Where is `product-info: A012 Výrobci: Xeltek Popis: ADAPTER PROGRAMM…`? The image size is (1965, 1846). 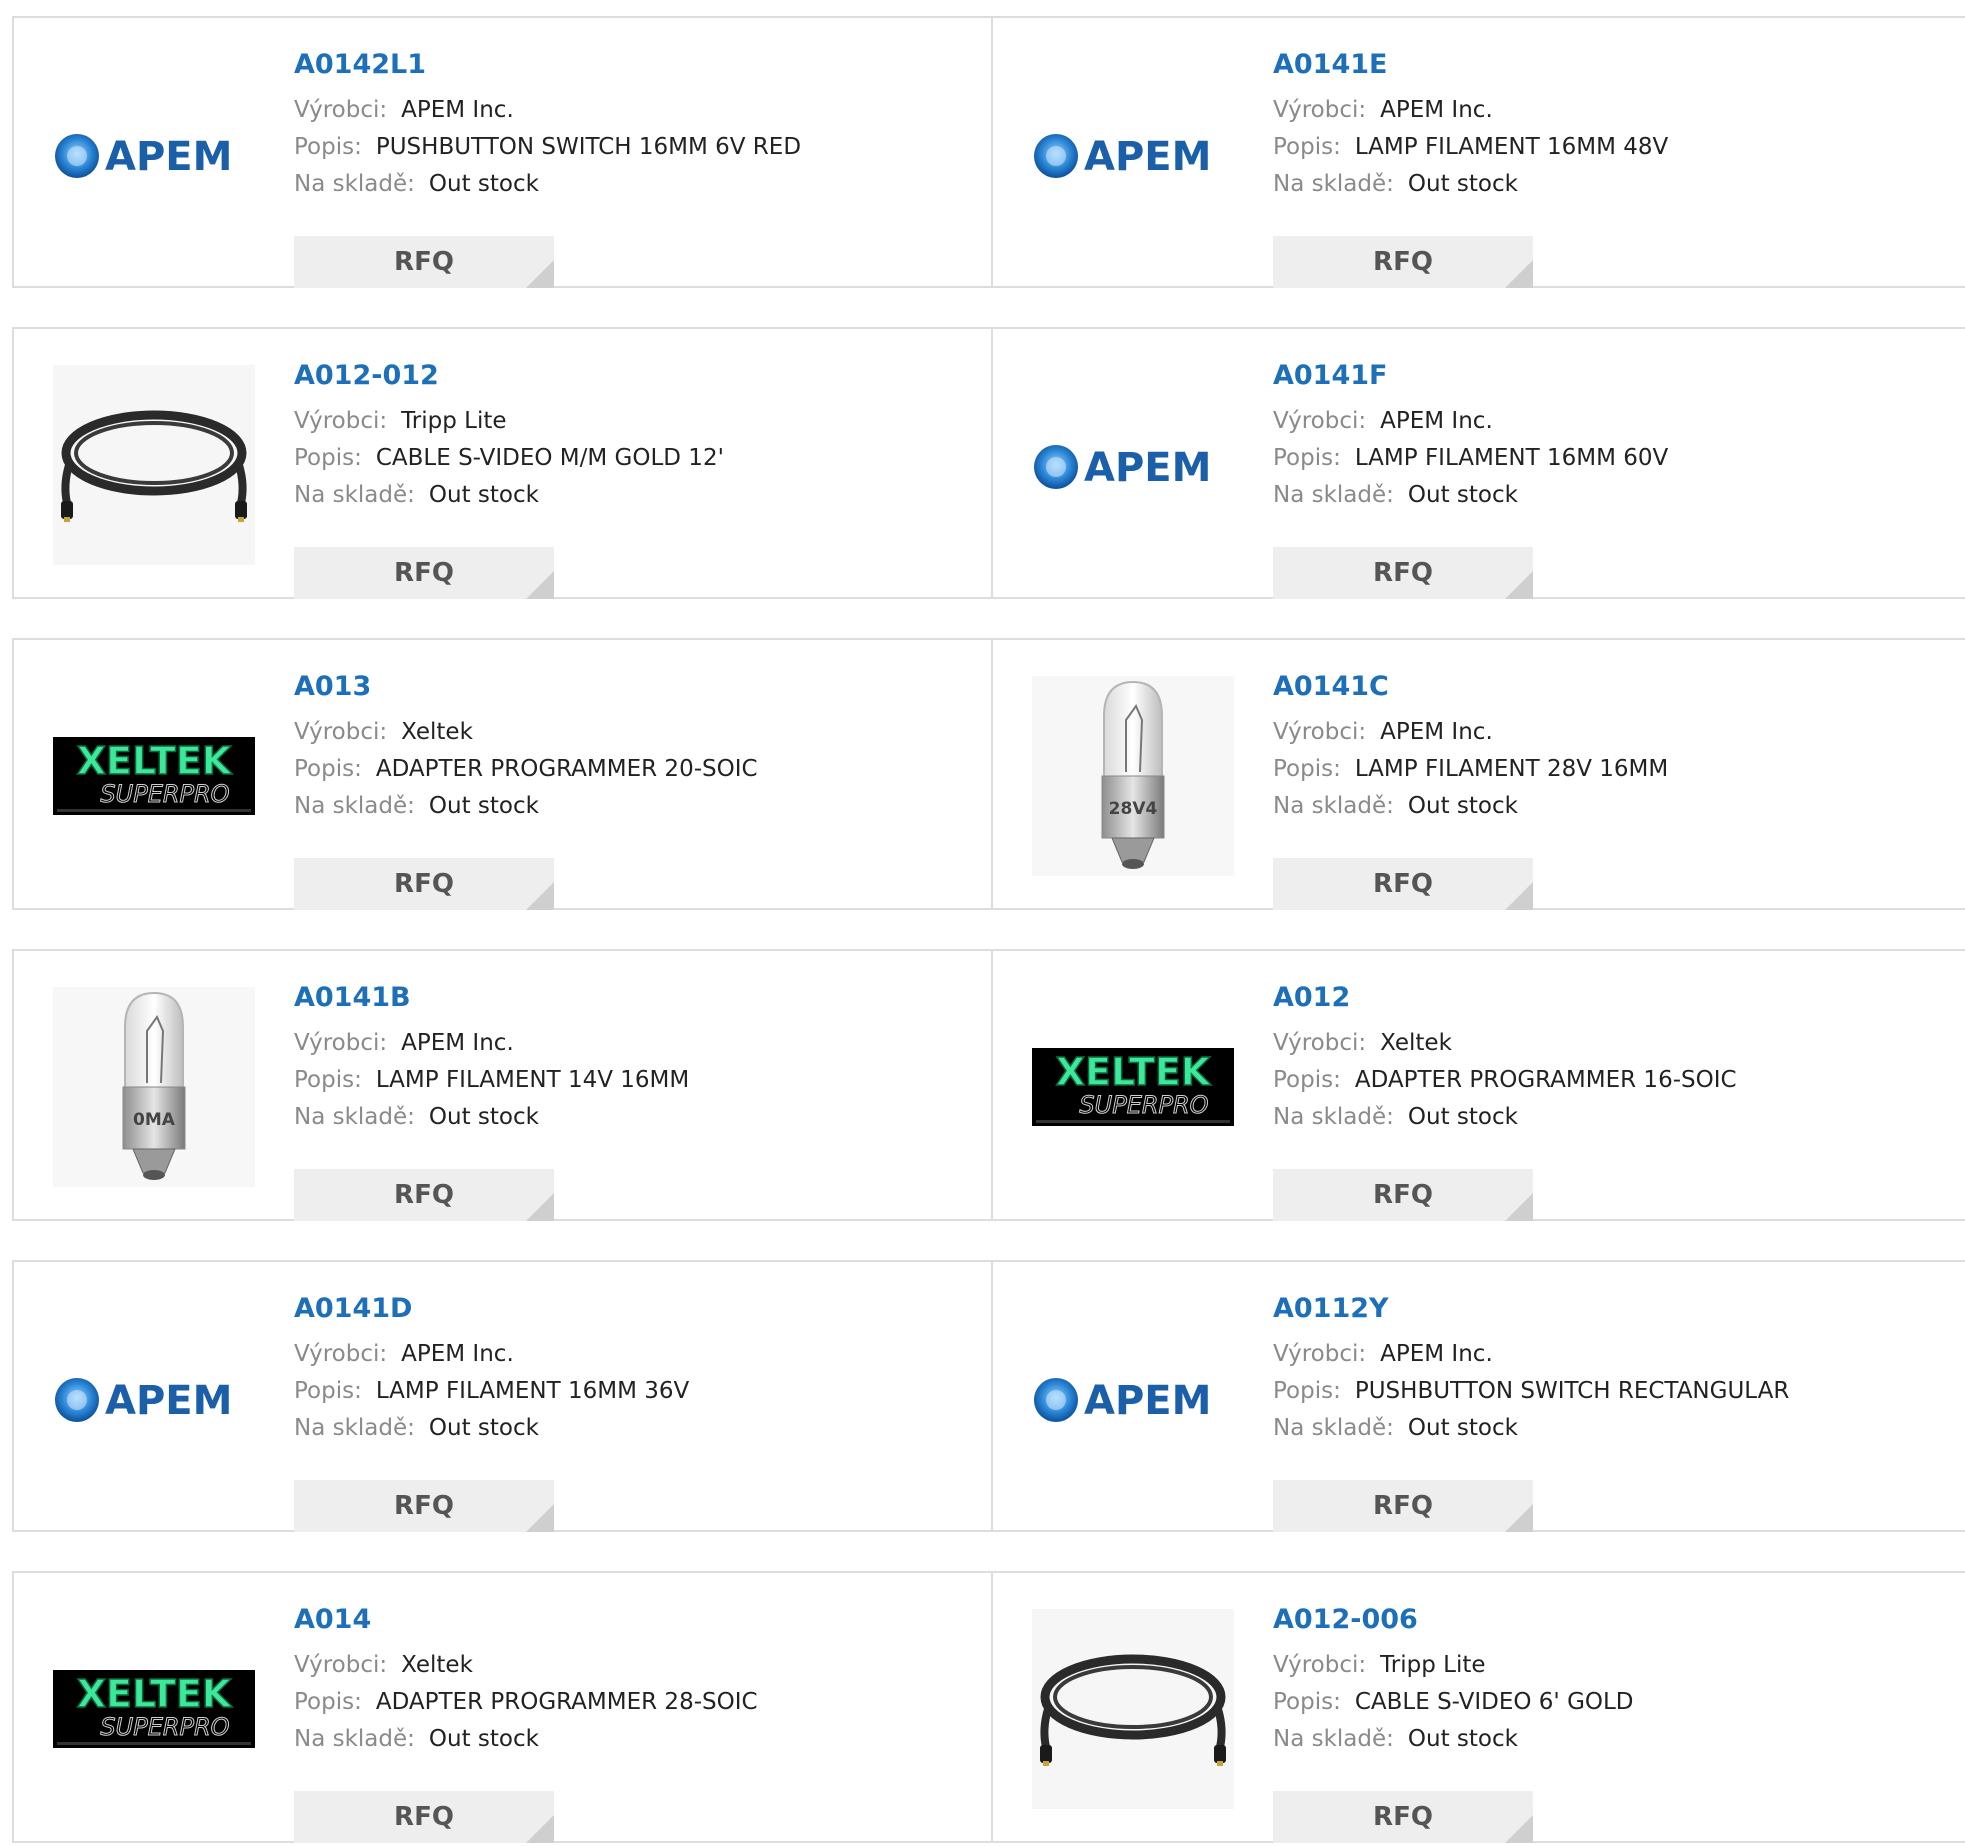 product-info: A012 Výrobci: Xeltek Popis: ADAPTER PROGRAMM… is located at coordinates (1603, 1101).